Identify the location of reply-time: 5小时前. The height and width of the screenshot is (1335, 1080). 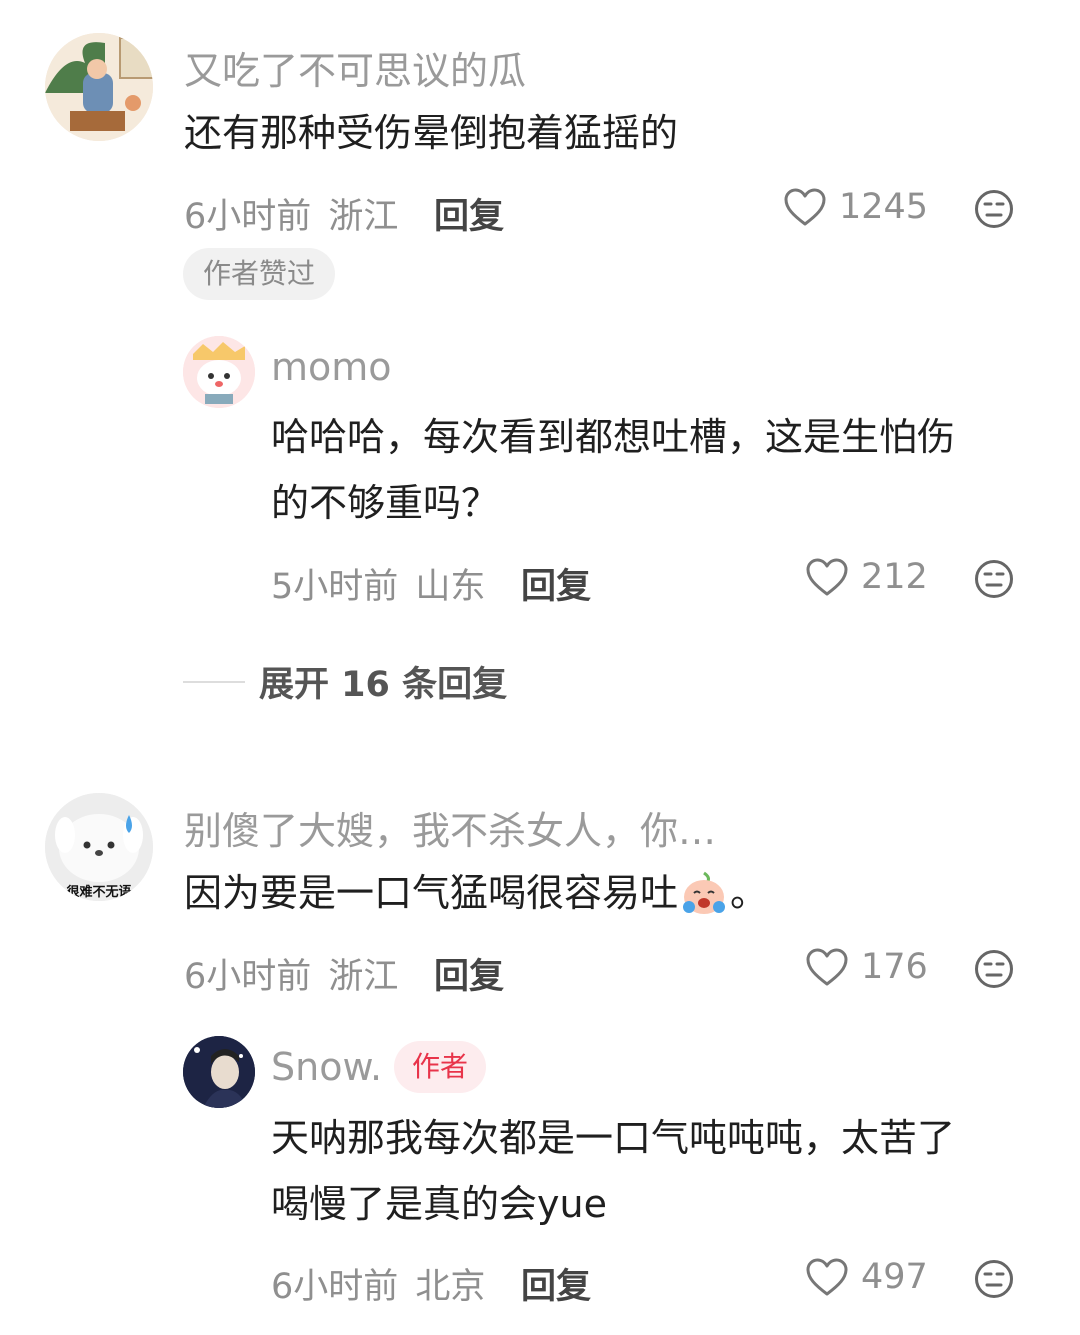
(335, 587).